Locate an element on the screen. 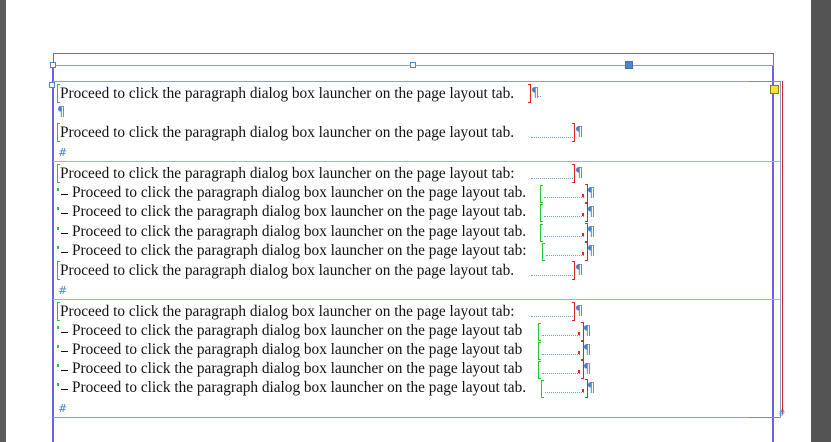  thread-end-icon: # is located at coordinates (782, 414).